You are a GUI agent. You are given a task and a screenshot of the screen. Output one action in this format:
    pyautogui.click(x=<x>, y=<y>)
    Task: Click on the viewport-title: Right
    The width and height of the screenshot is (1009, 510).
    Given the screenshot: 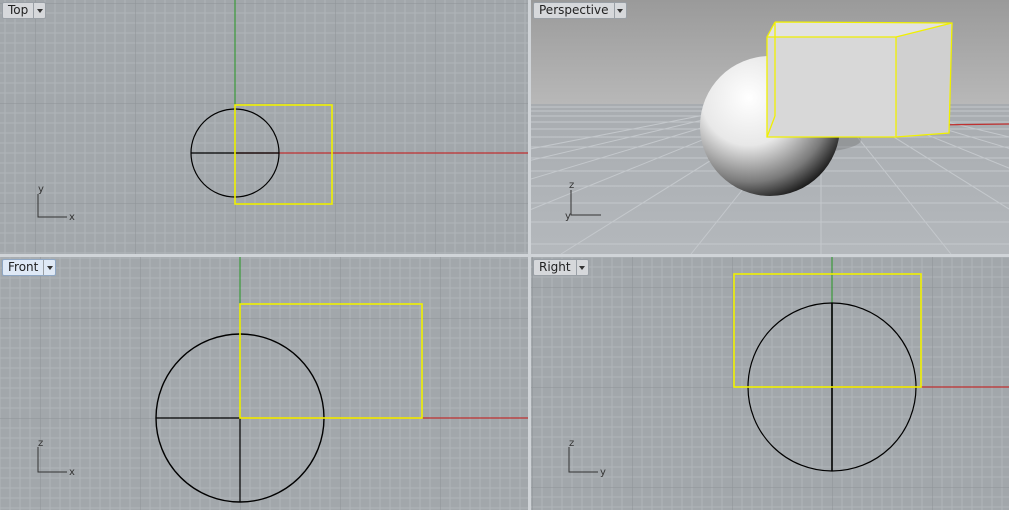 What is the action you would take?
    pyautogui.click(x=555, y=267)
    